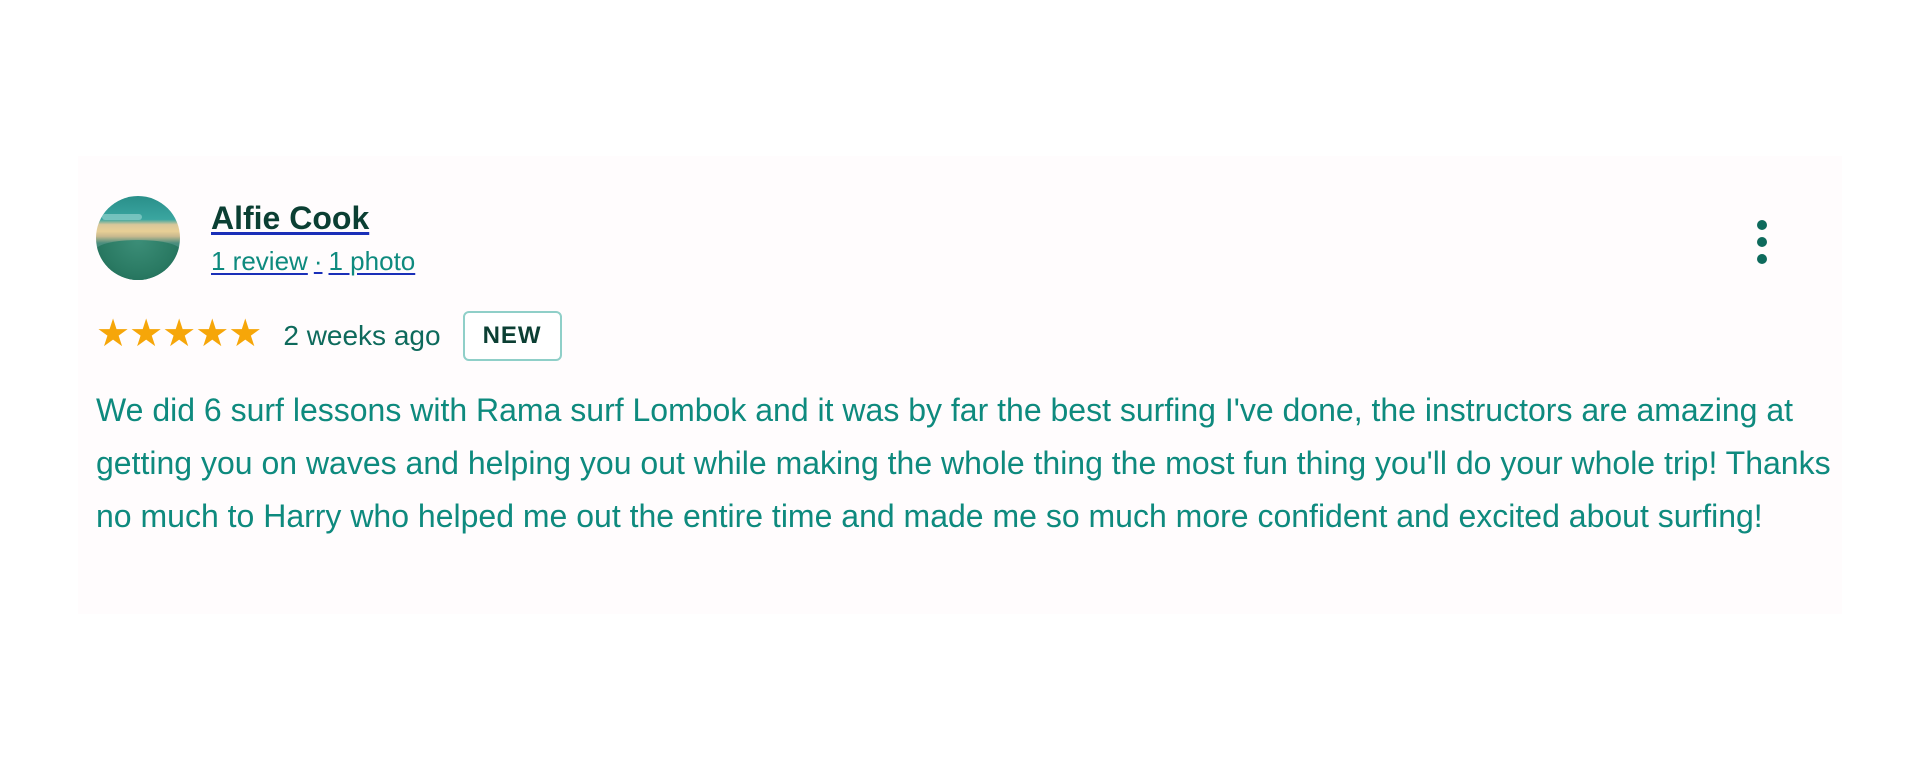 Image resolution: width=1920 pixels, height=768 pixels. I want to click on avatar, so click(138, 238).